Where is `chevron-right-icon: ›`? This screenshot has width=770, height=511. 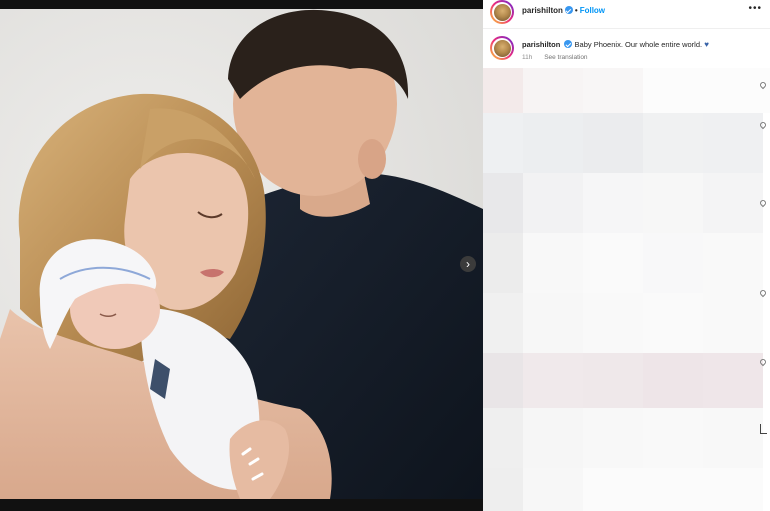 chevron-right-icon: › is located at coordinates (468, 264).